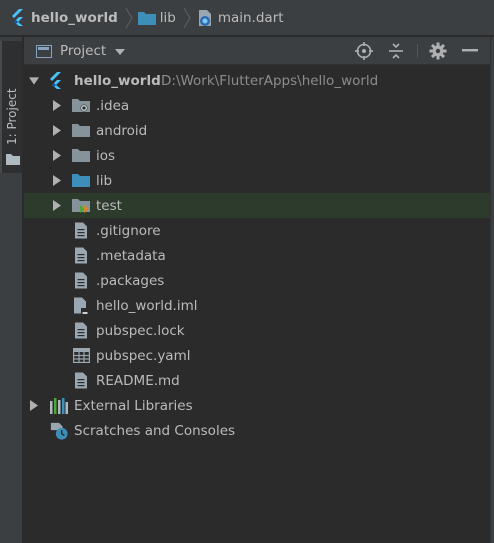 This screenshot has width=494, height=543. I want to click on libraries-icon, so click(59, 406).